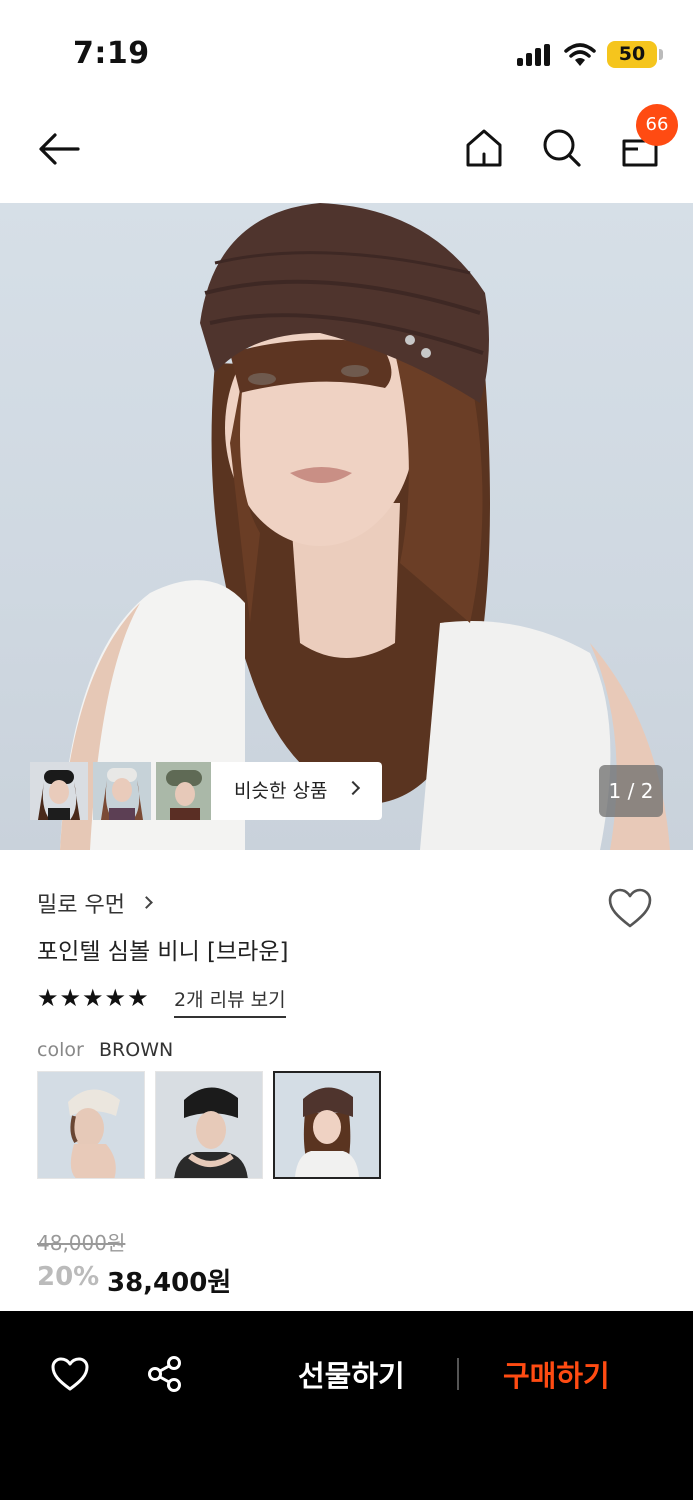  I want to click on top-nav, so click(346, 151).